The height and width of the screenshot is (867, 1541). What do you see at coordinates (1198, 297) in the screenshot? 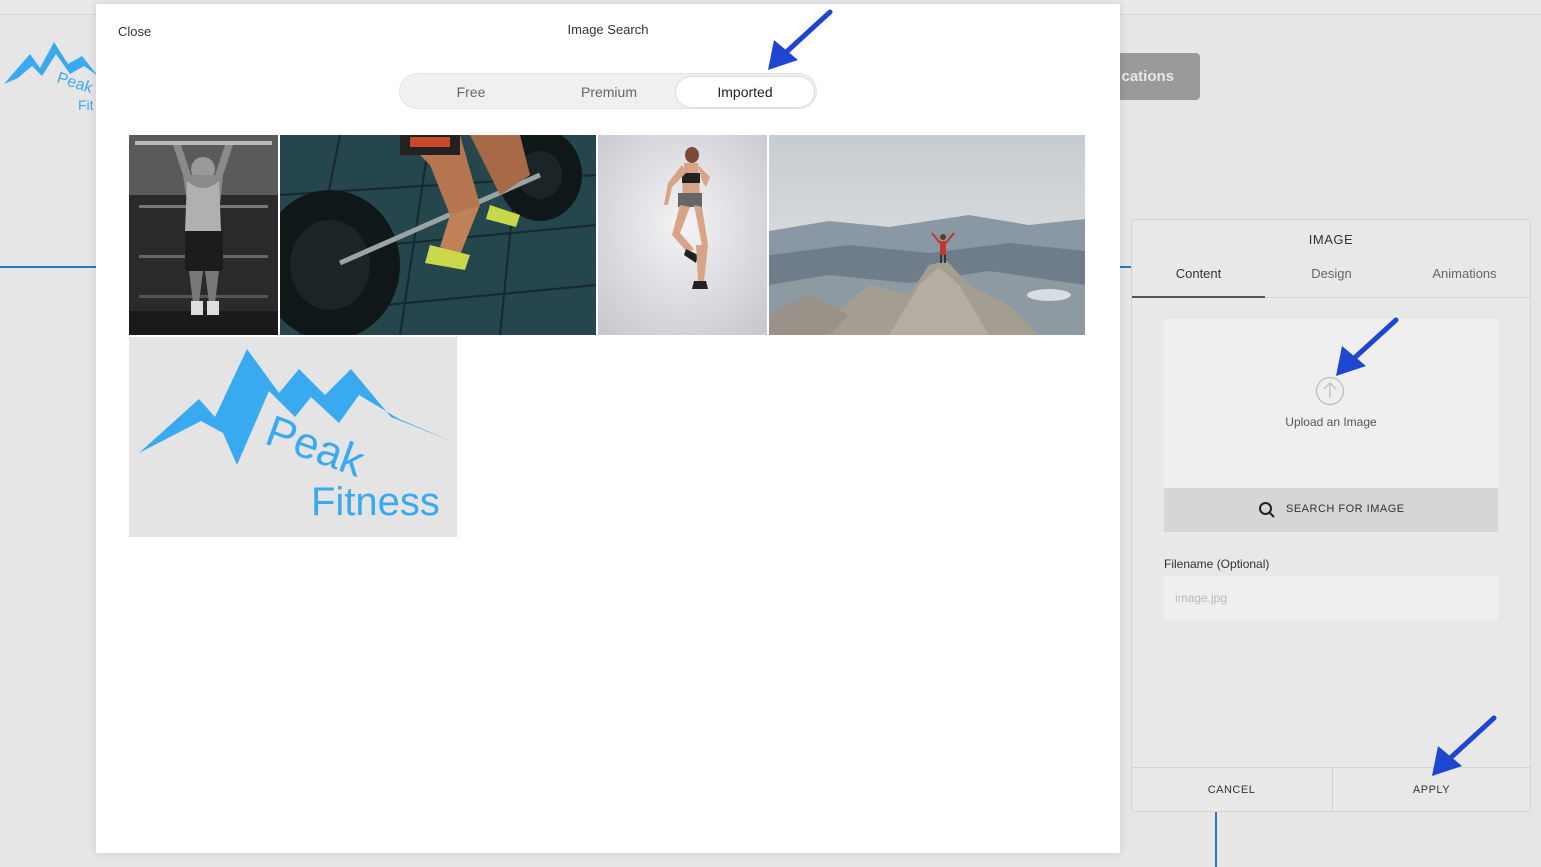
I see `active-tab-indicator` at bounding box center [1198, 297].